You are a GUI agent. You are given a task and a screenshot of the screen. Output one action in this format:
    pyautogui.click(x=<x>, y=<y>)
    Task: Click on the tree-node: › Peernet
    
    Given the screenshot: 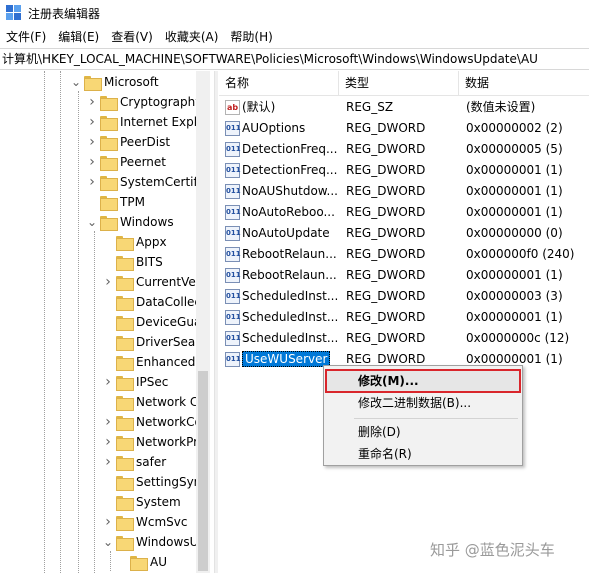 What is the action you would take?
    pyautogui.click(x=126, y=162)
    